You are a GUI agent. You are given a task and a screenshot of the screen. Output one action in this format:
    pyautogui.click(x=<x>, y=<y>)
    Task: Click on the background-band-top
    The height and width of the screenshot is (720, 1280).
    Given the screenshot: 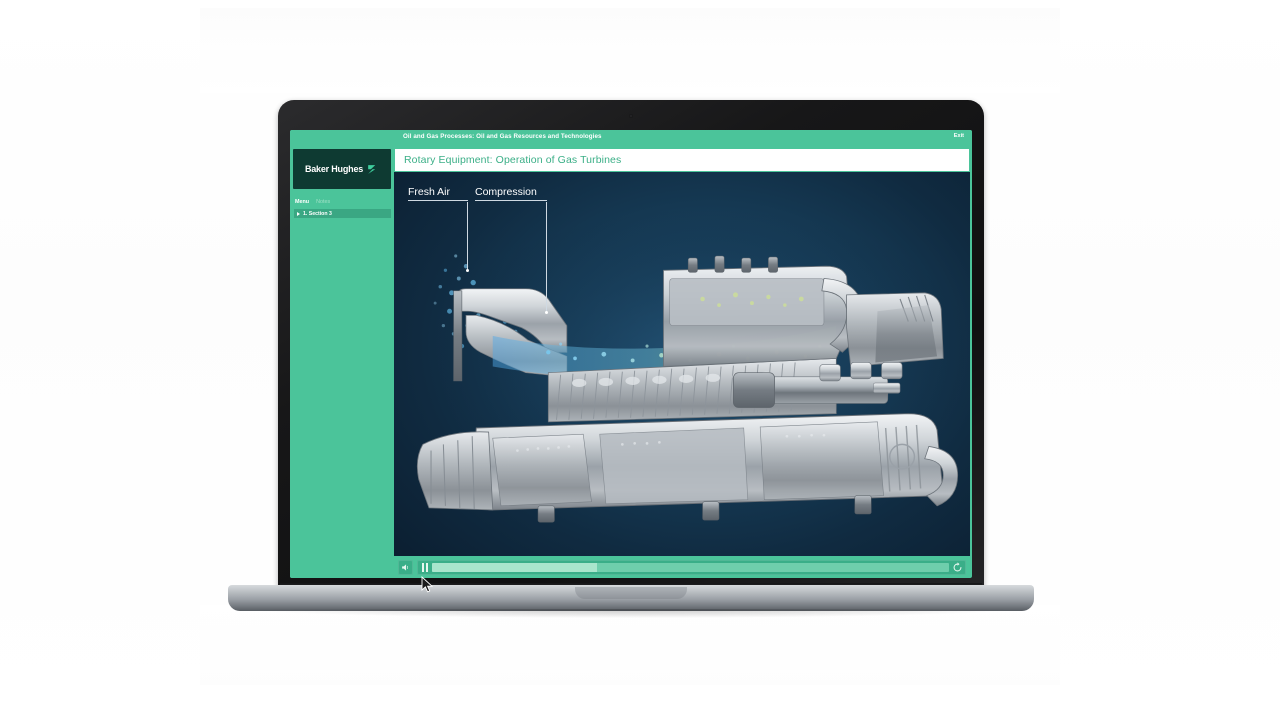 What is the action you would take?
    pyautogui.click(x=630, y=50)
    